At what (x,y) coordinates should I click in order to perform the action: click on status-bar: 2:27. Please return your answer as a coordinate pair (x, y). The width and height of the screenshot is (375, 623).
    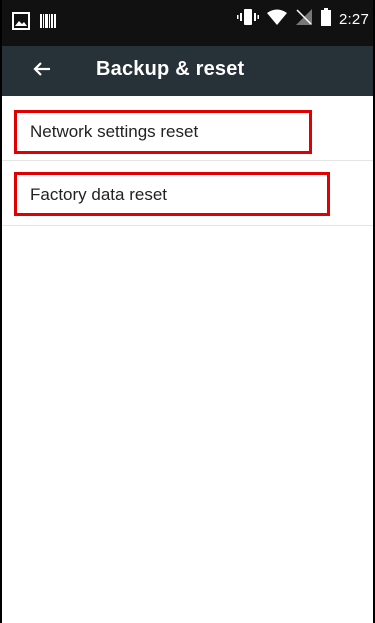
    Looking at the image, I should click on (187, 23).